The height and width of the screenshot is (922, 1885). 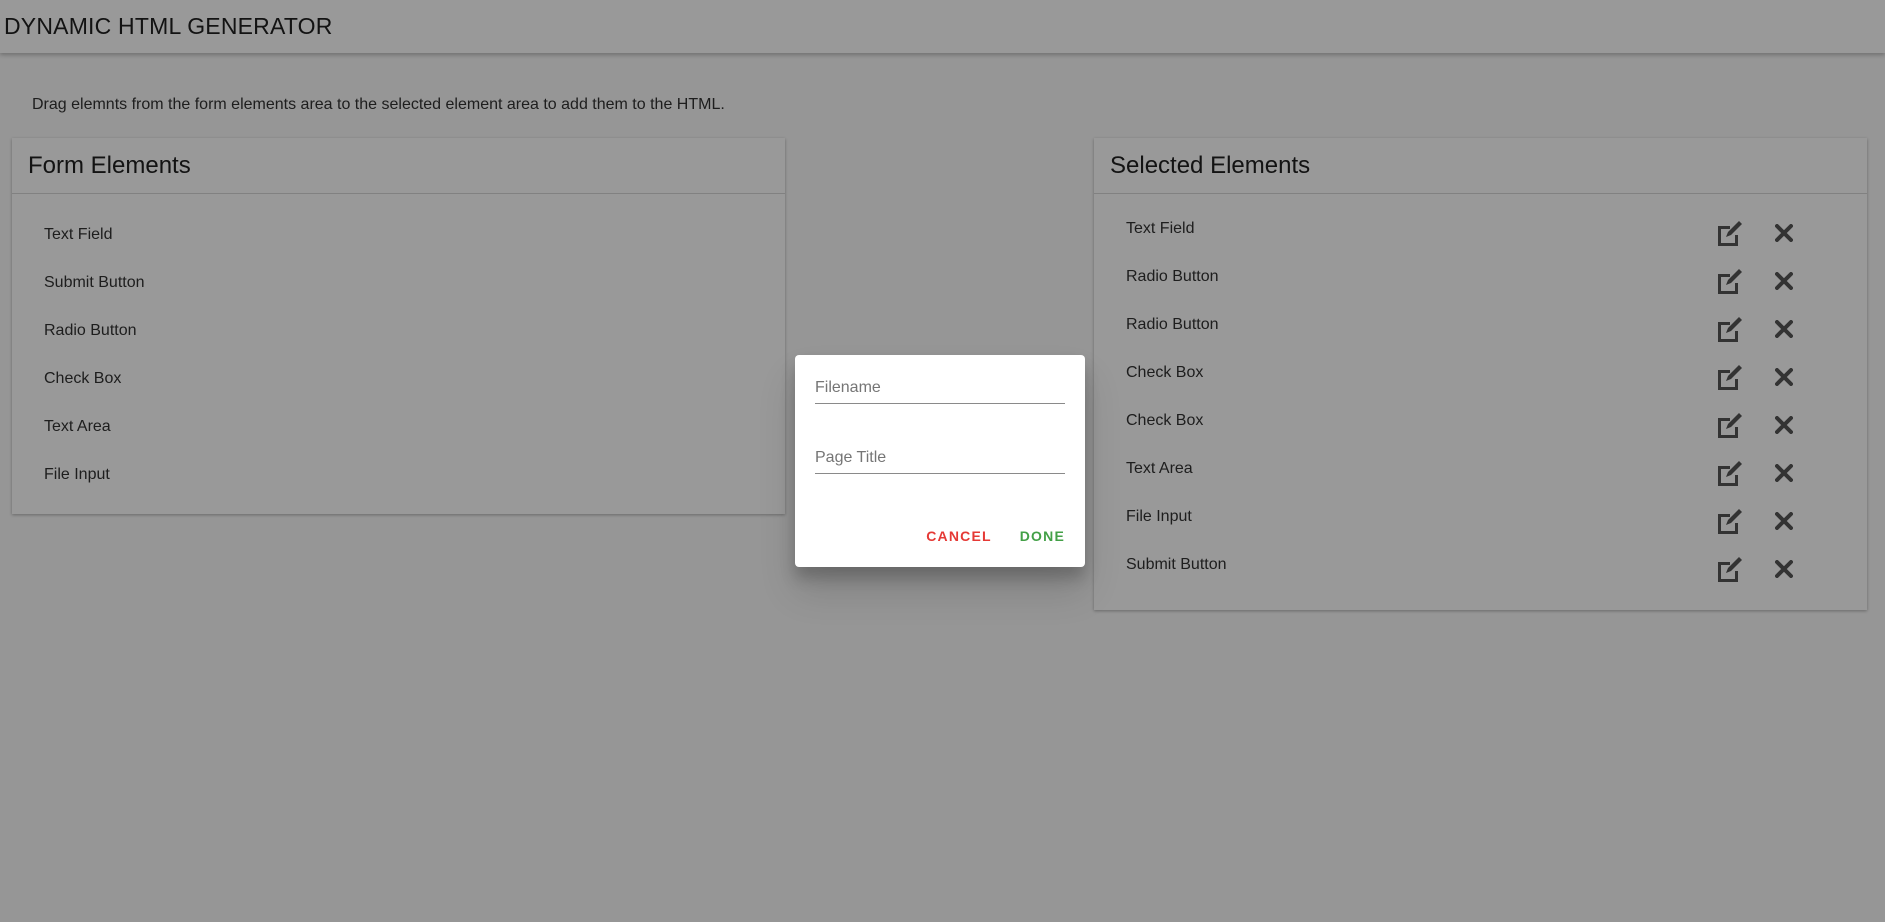 What do you see at coordinates (940, 388) in the screenshot?
I see `filename-input` at bounding box center [940, 388].